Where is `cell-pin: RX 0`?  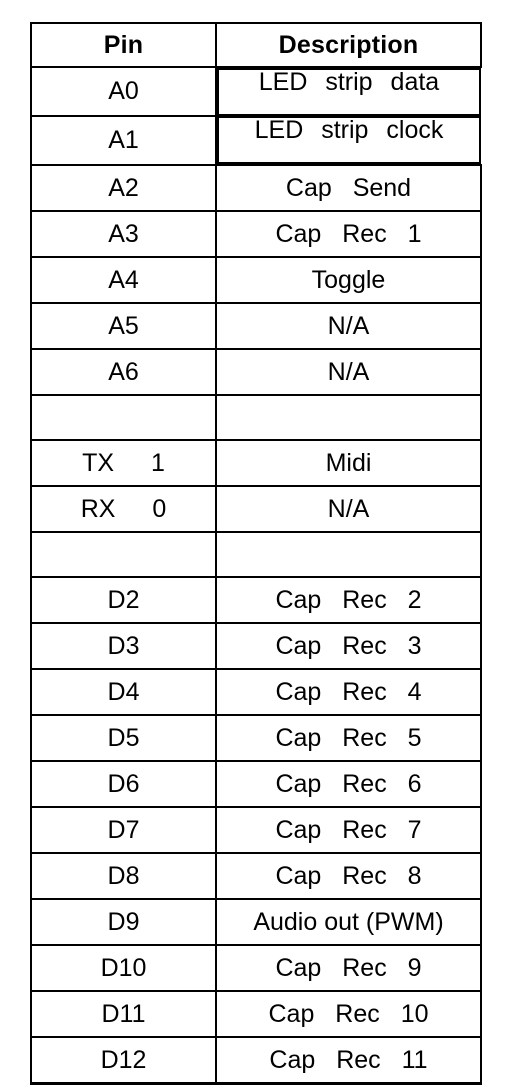 cell-pin: RX 0 is located at coordinates (123, 509).